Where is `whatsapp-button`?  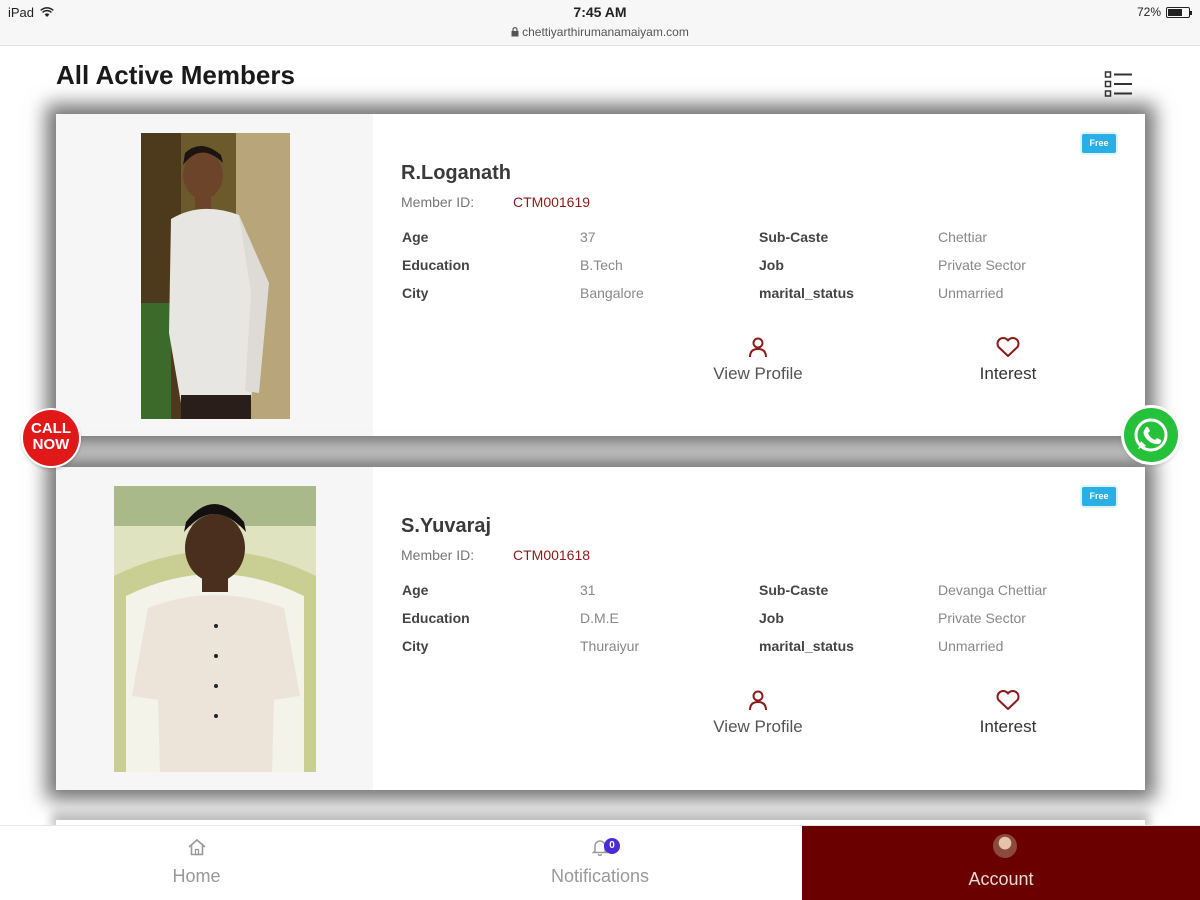
whatsapp-button is located at coordinates (1151, 435).